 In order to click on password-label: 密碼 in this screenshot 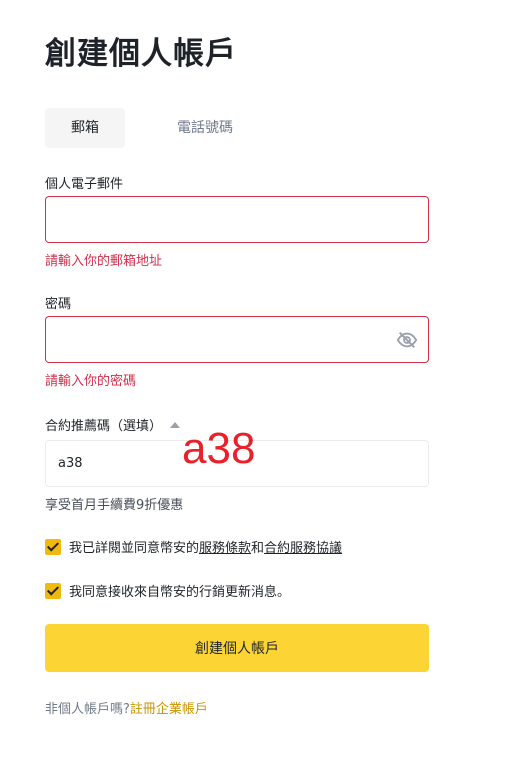, I will do `click(58, 304)`.